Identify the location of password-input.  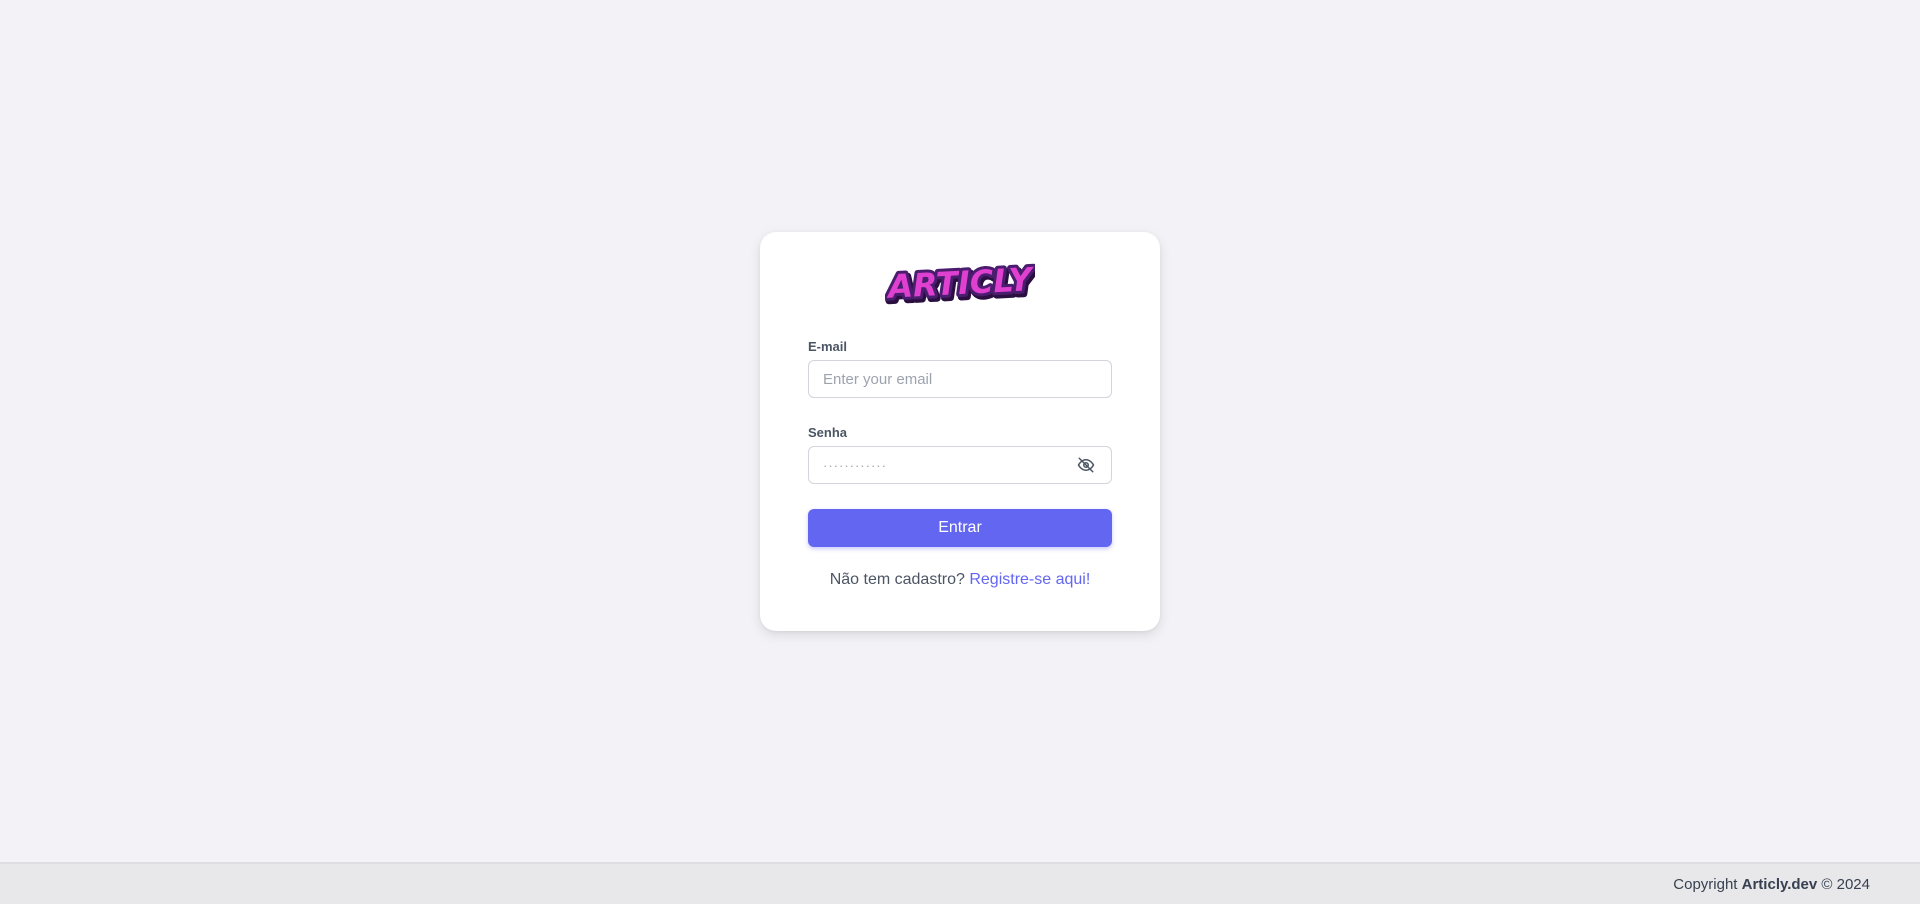
(960, 465).